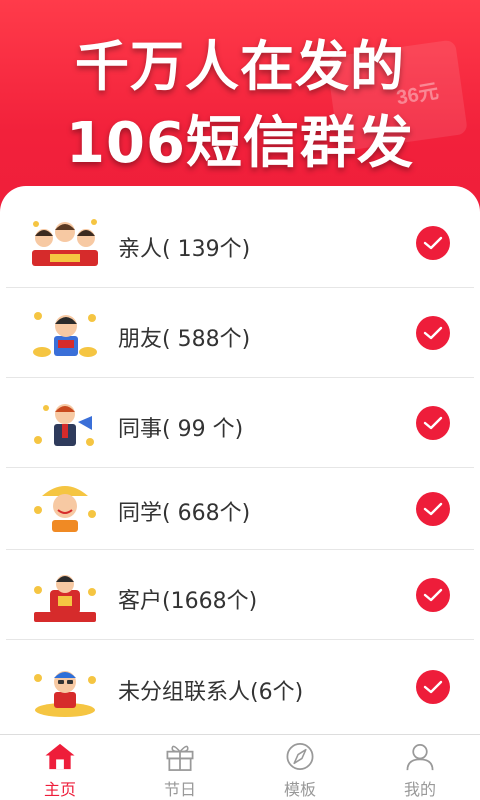 The width and height of the screenshot is (480, 800). What do you see at coordinates (181, 429) in the screenshot?
I see `group-label: 同事( 99 个)` at bounding box center [181, 429].